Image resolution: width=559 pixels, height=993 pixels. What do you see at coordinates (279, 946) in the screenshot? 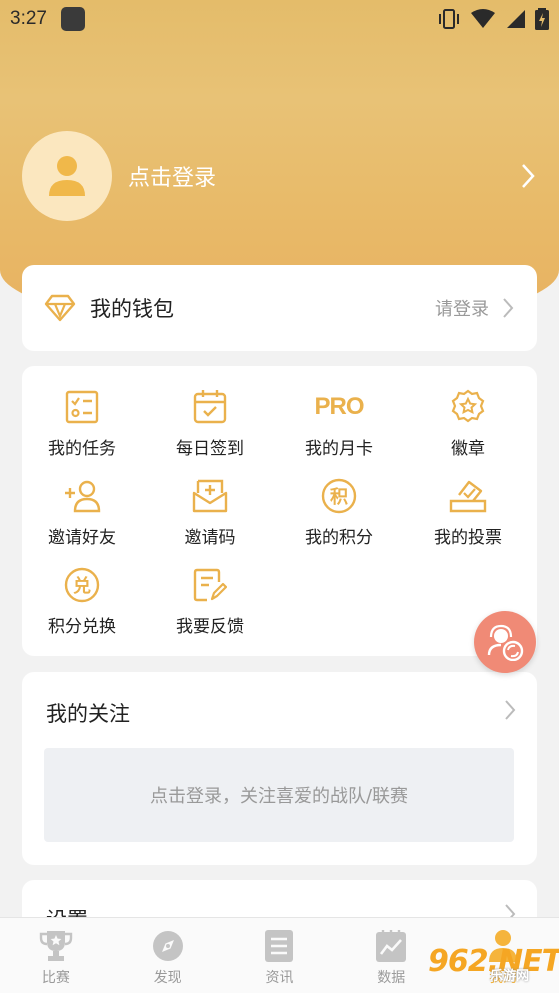
I see `news-icon` at bounding box center [279, 946].